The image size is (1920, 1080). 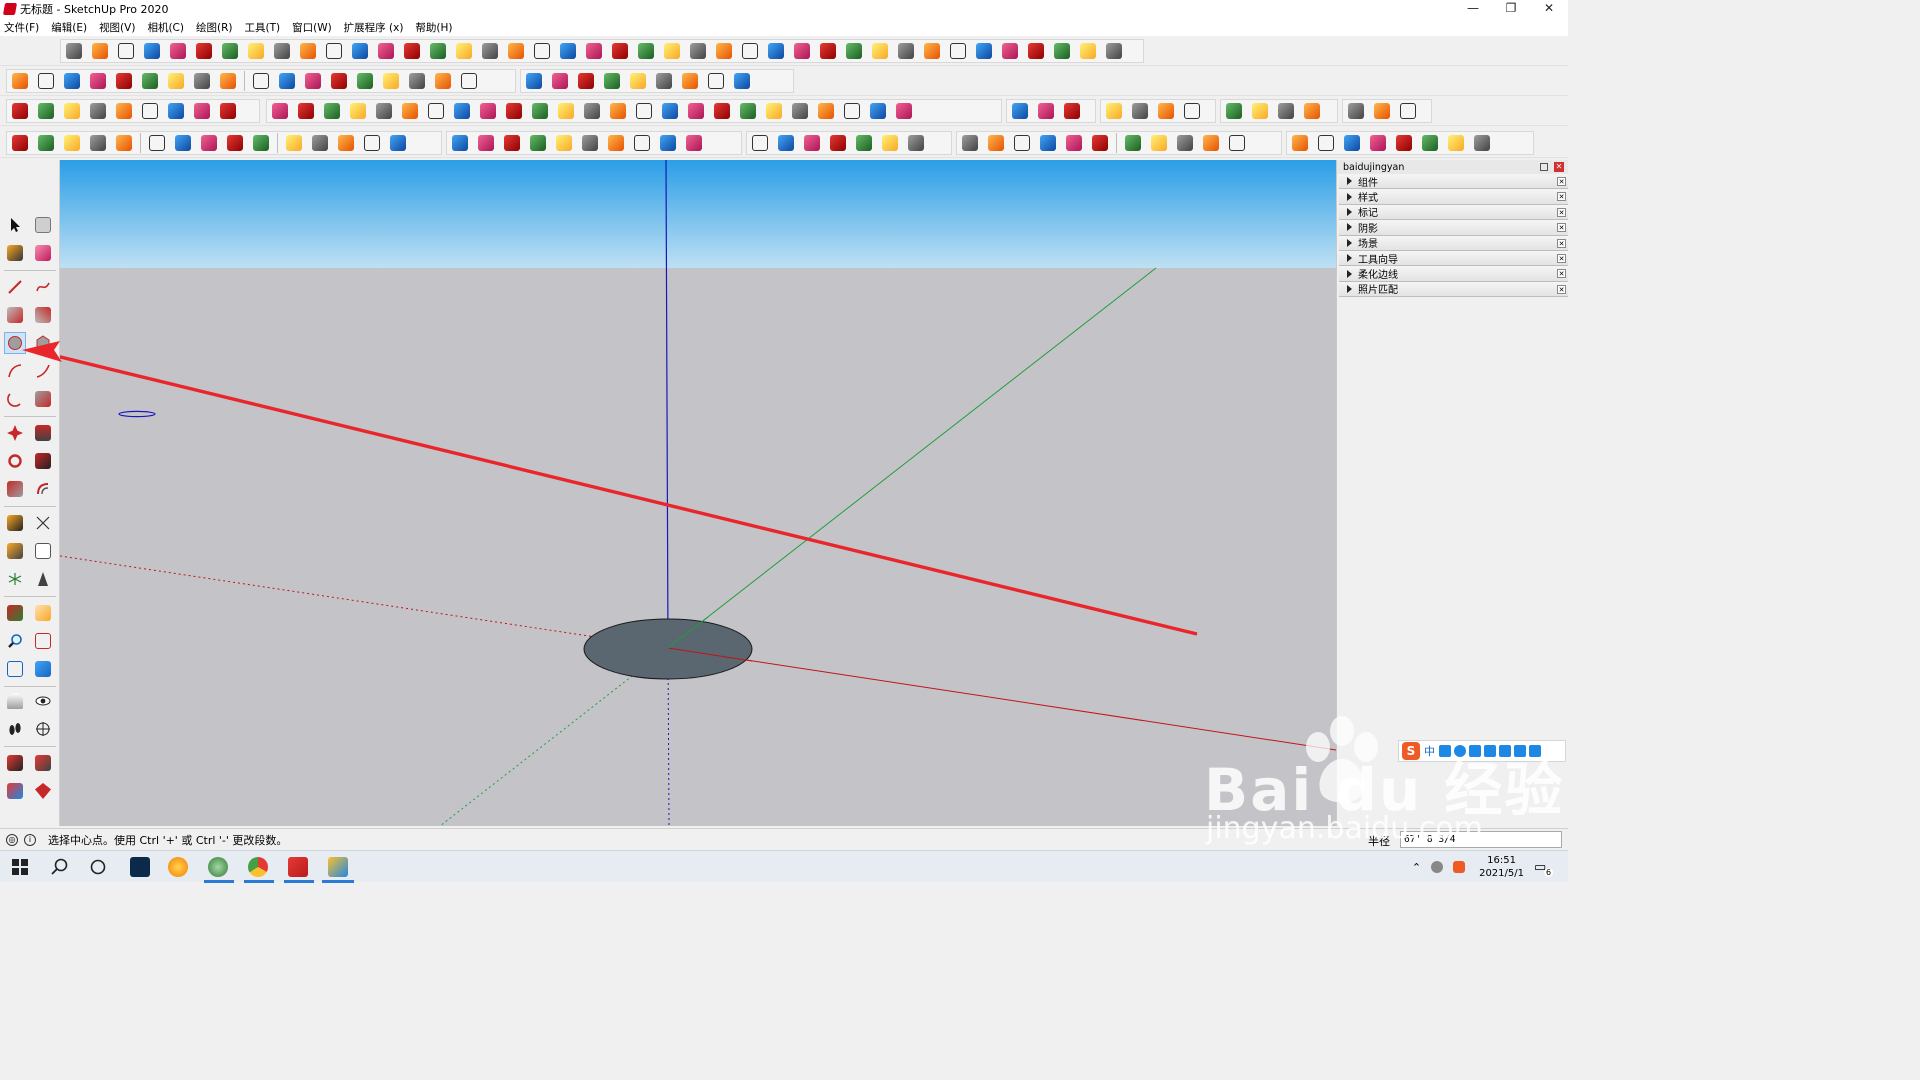 I want to click on scale-tool-icon, so click(x=15, y=489).